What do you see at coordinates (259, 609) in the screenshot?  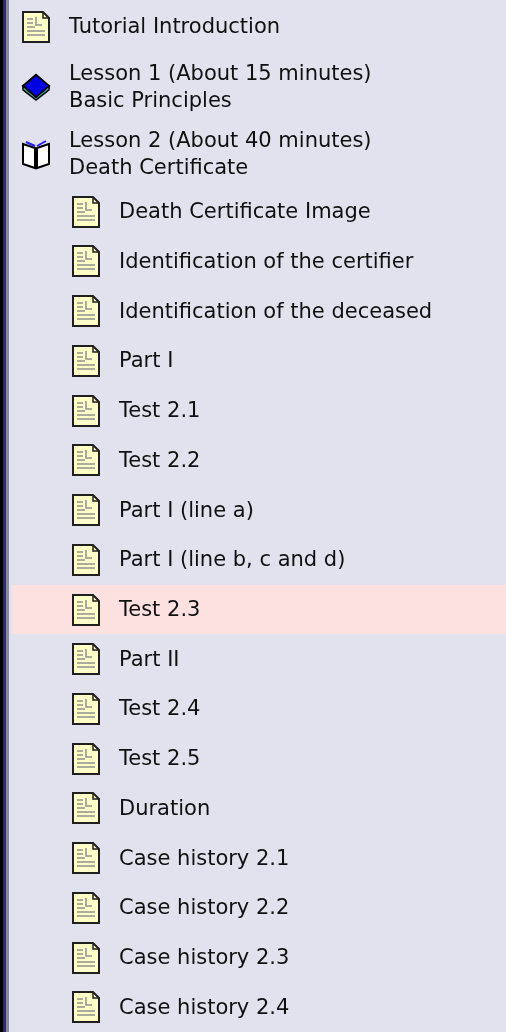 I see `tree-item: Test 2.3` at bounding box center [259, 609].